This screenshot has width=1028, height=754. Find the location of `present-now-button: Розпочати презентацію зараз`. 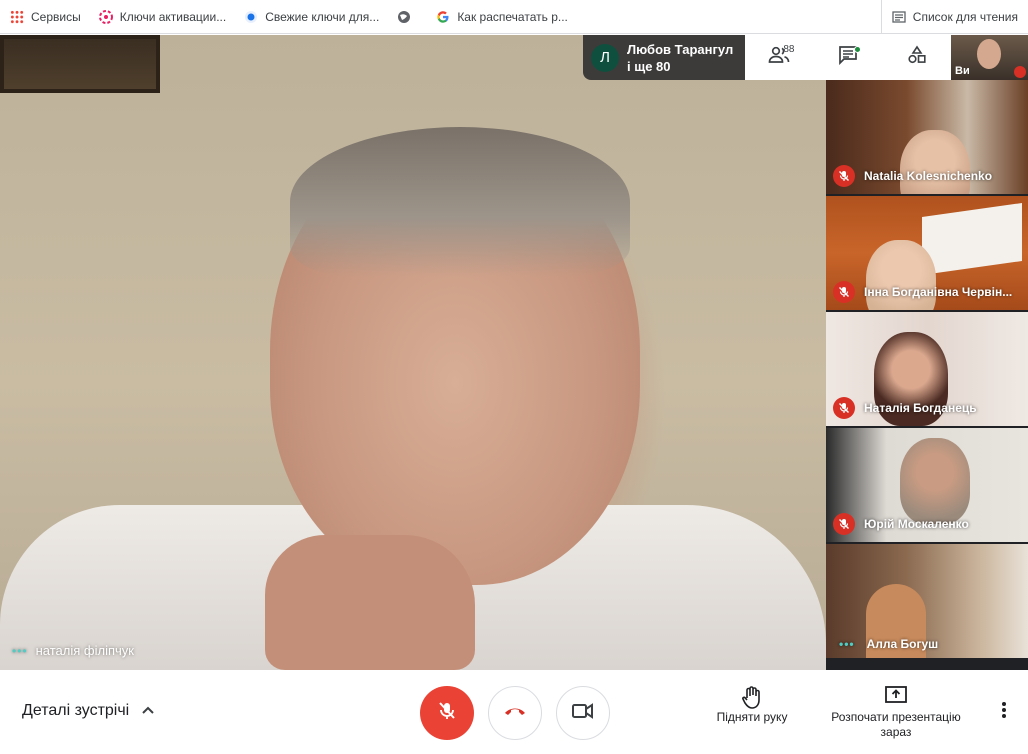

present-now-button: Розпочати презентацію зараз is located at coordinates (896, 713).